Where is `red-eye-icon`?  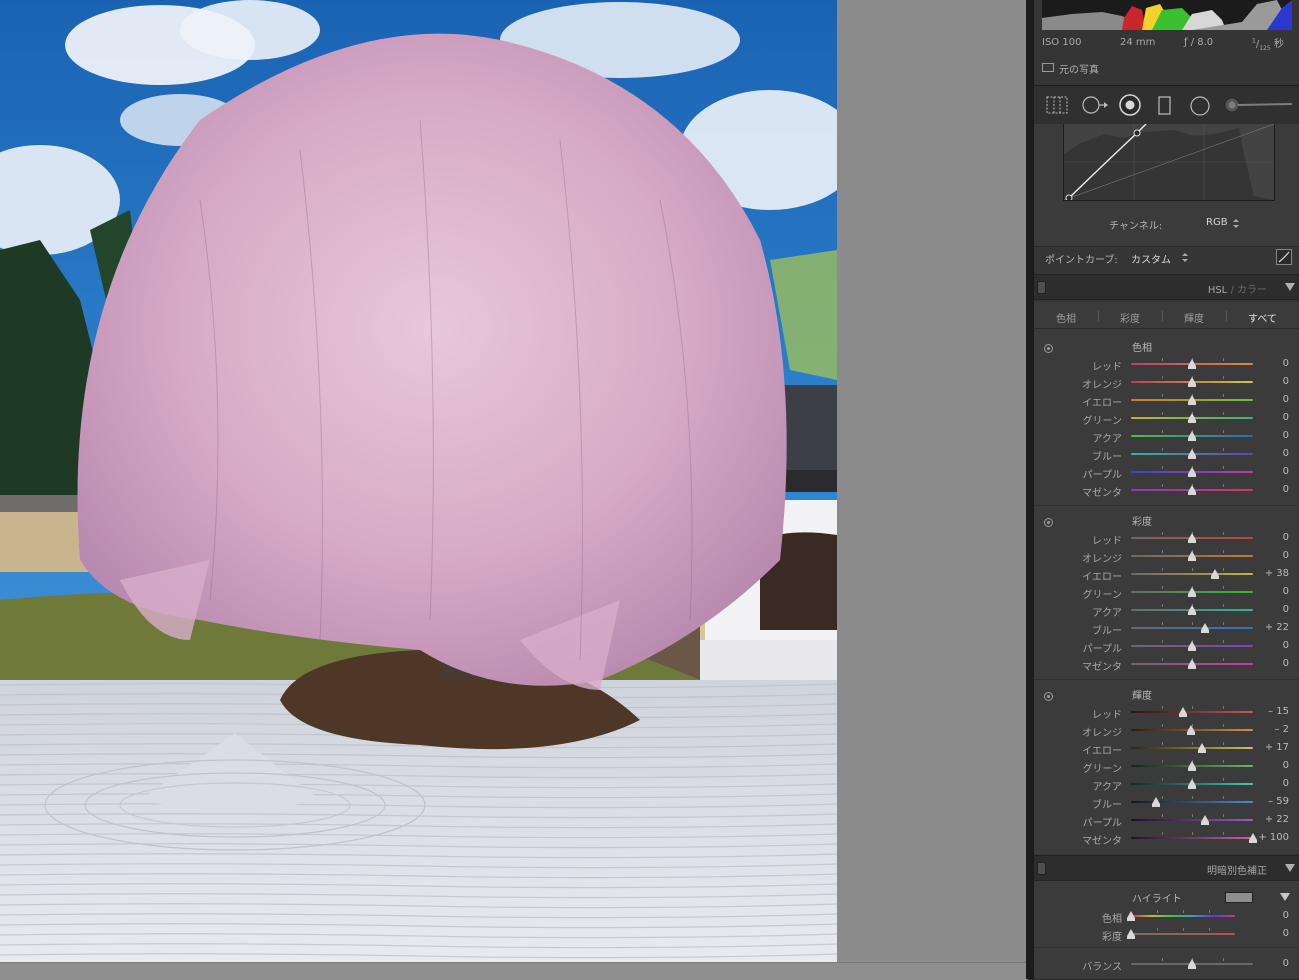 red-eye-icon is located at coordinates (1130, 105).